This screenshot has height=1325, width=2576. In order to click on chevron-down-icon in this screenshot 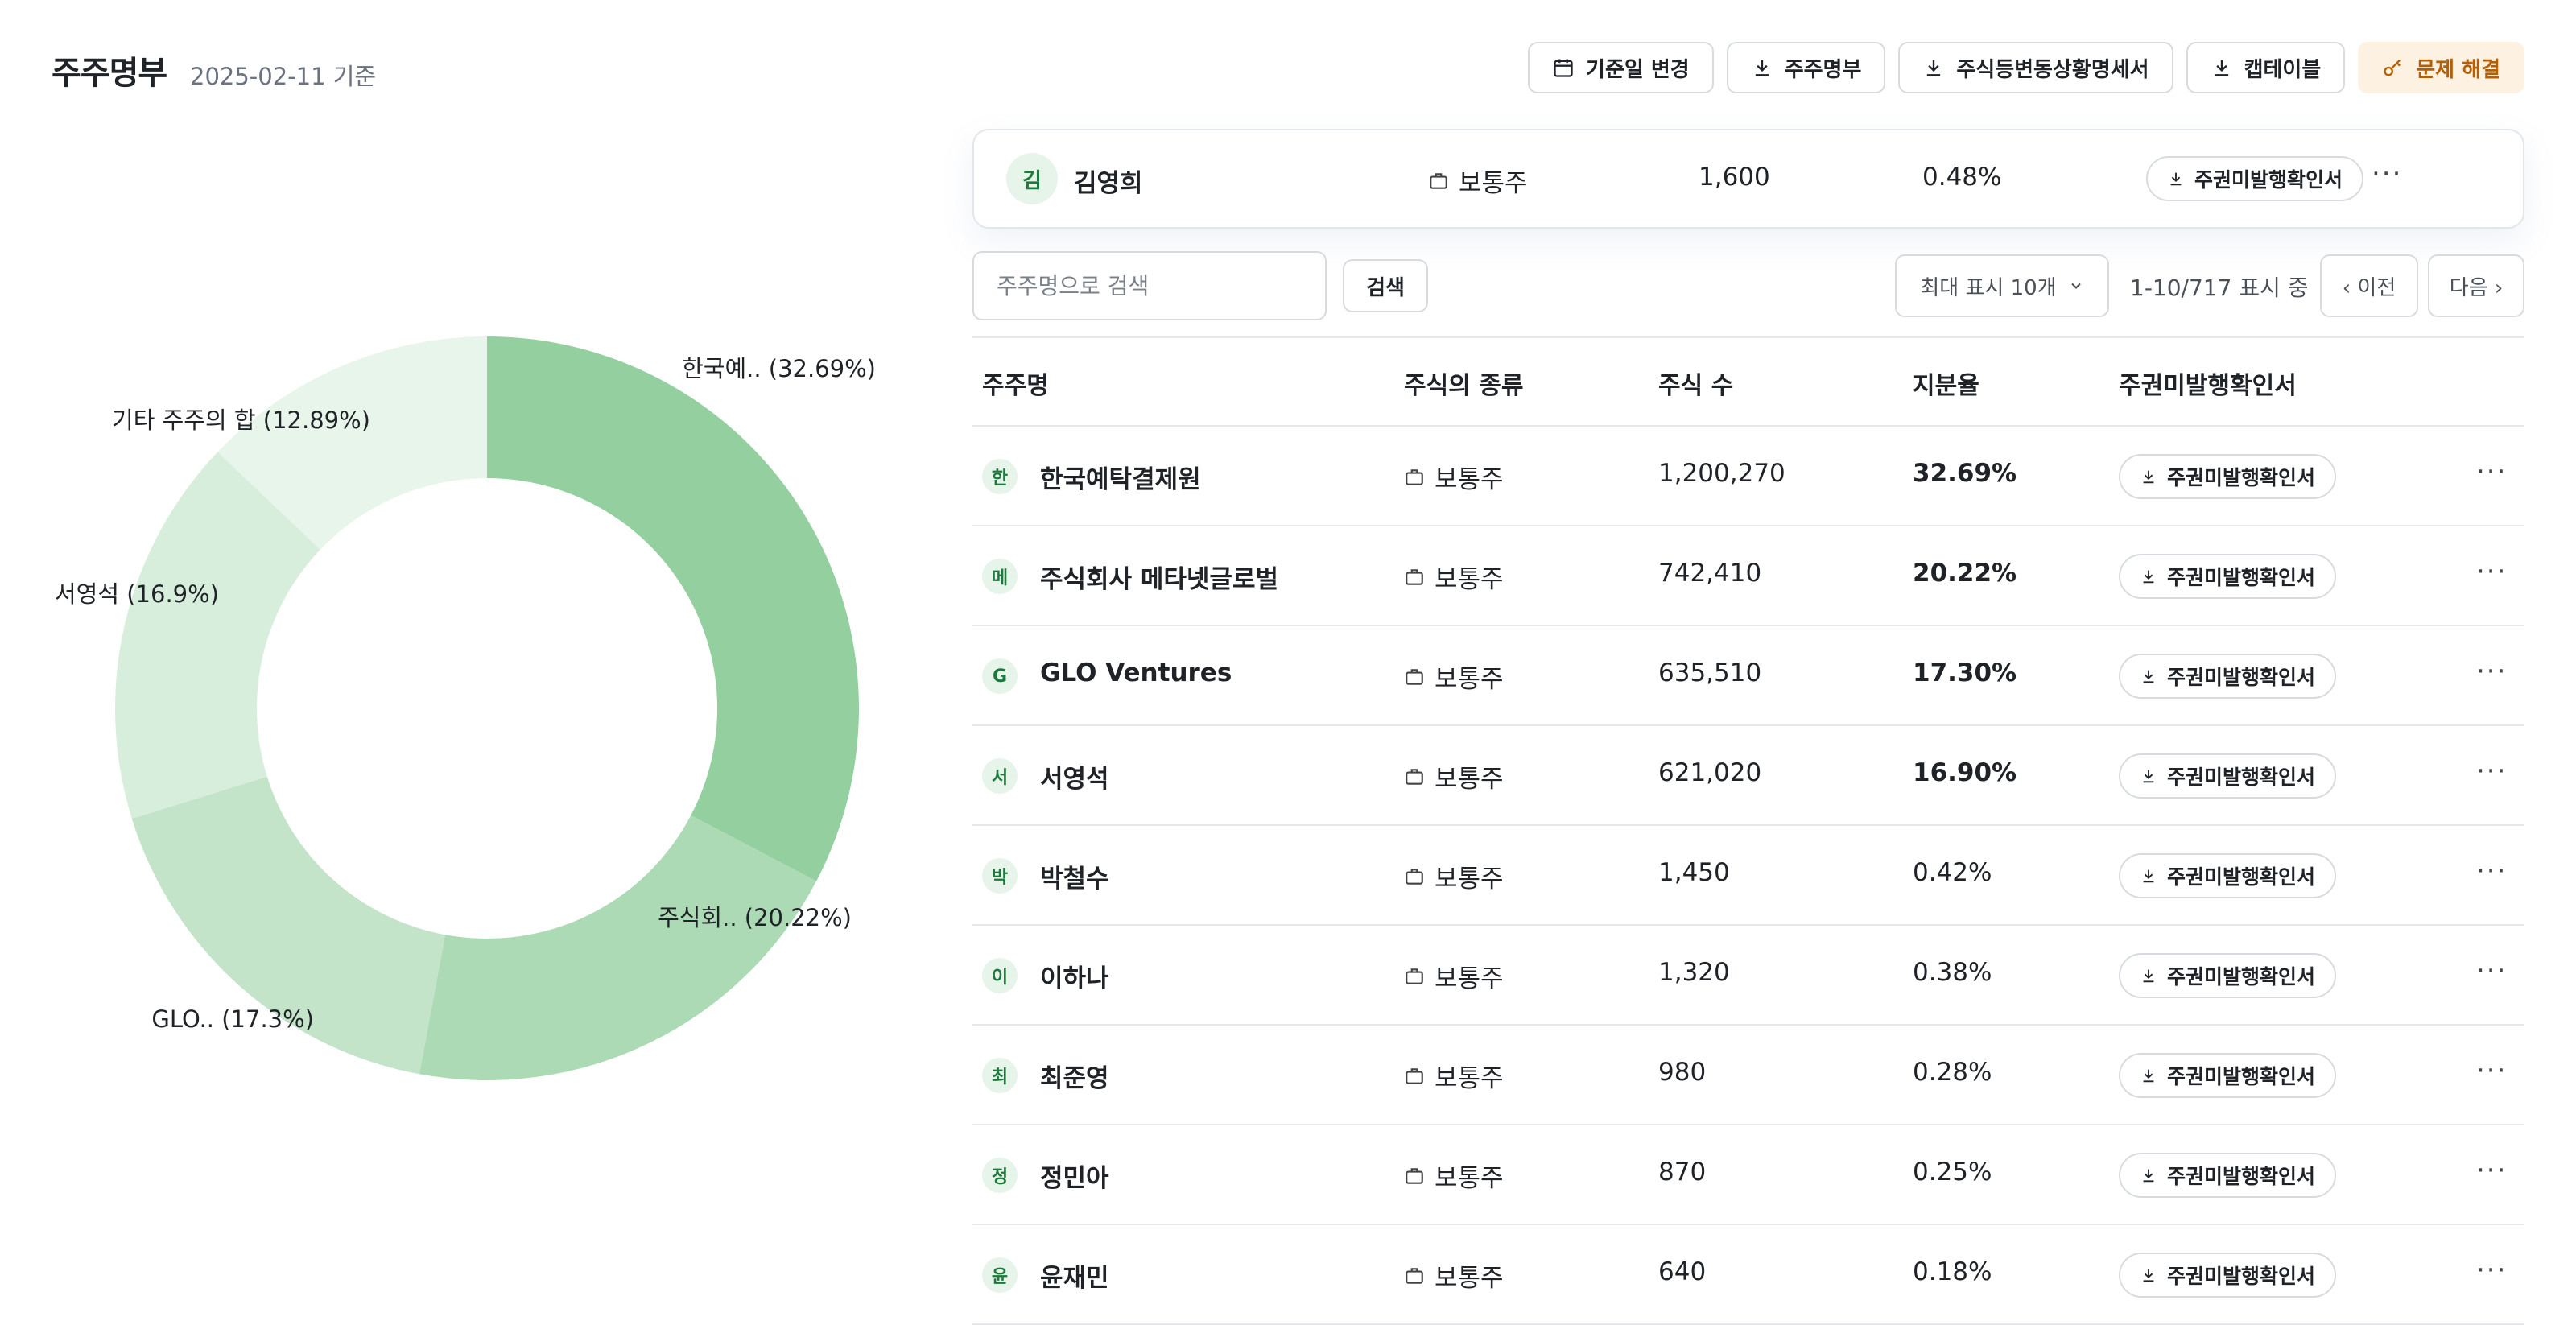, I will do `click(2075, 286)`.